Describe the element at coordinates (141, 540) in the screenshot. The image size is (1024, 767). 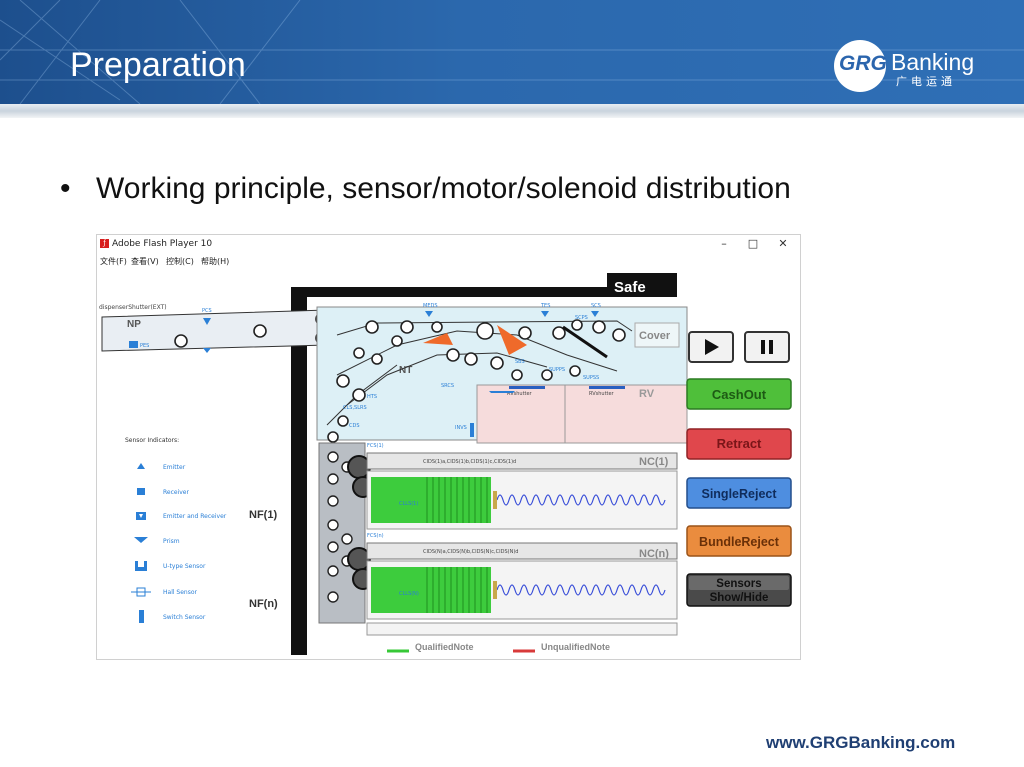
I see `prism-icon` at that location.